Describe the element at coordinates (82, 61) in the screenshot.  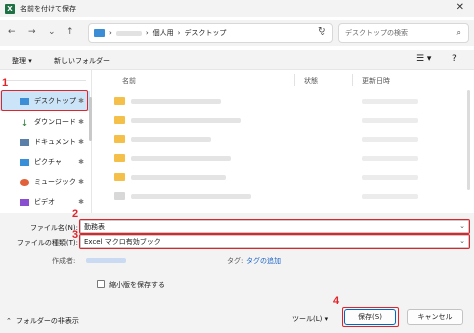
I see `new-folder-button: 新しいフォルダー` at that location.